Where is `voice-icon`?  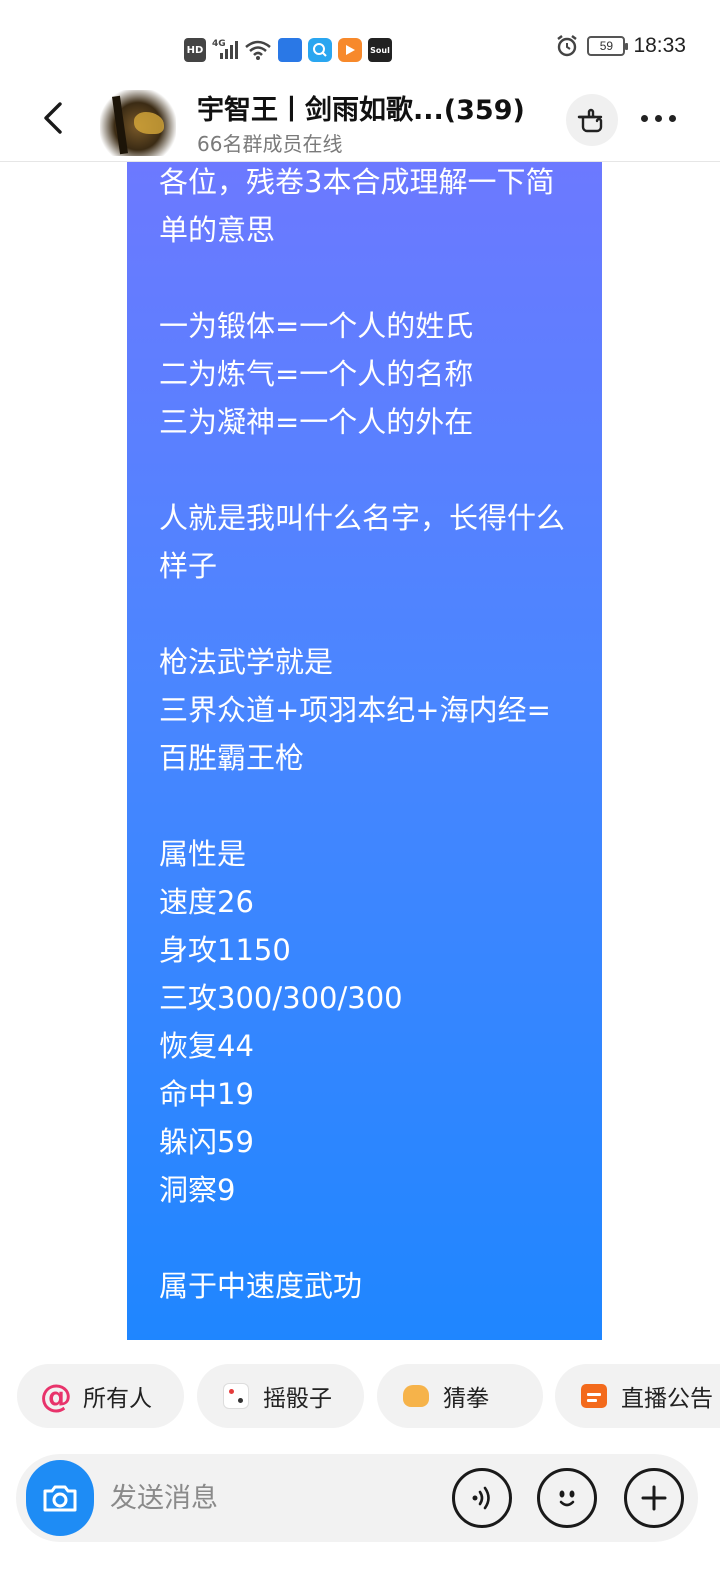 voice-icon is located at coordinates (481, 1498).